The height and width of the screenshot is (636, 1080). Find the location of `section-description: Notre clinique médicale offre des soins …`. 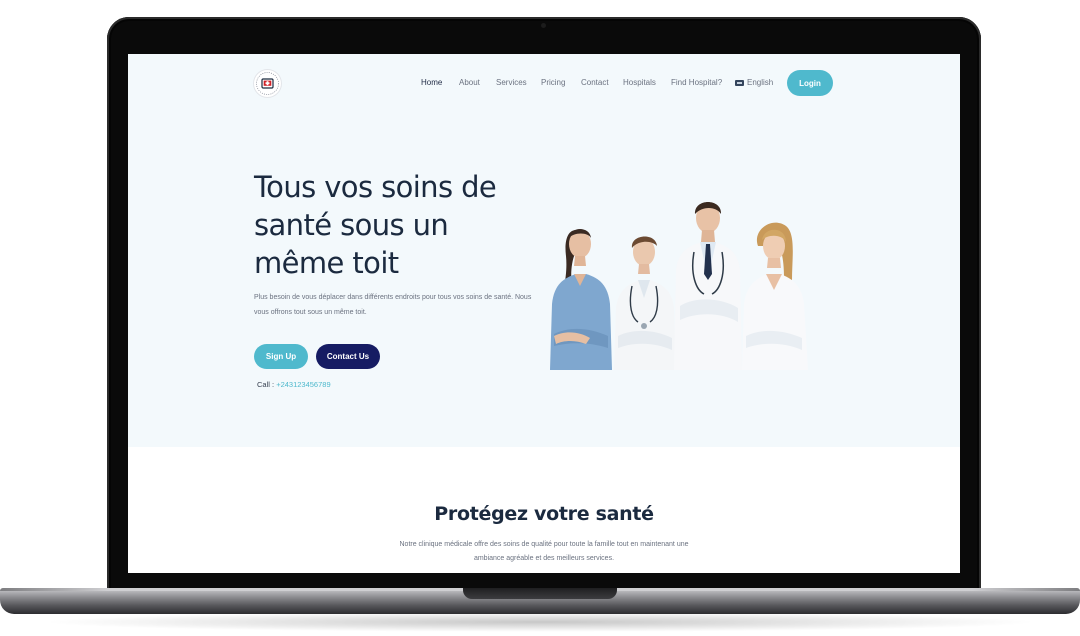

section-description: Notre clinique médicale offre des soins … is located at coordinates (544, 551).